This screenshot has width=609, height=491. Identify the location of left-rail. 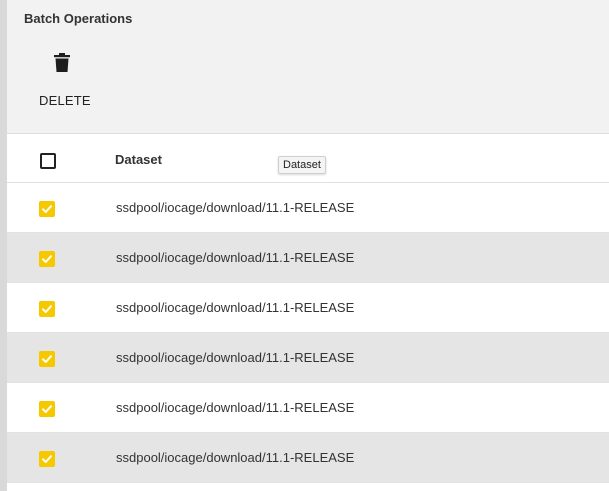
(3, 245).